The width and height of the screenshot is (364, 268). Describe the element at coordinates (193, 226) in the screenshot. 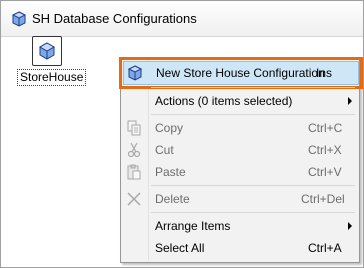

I see `menu-item-label: Arrange Items` at that location.